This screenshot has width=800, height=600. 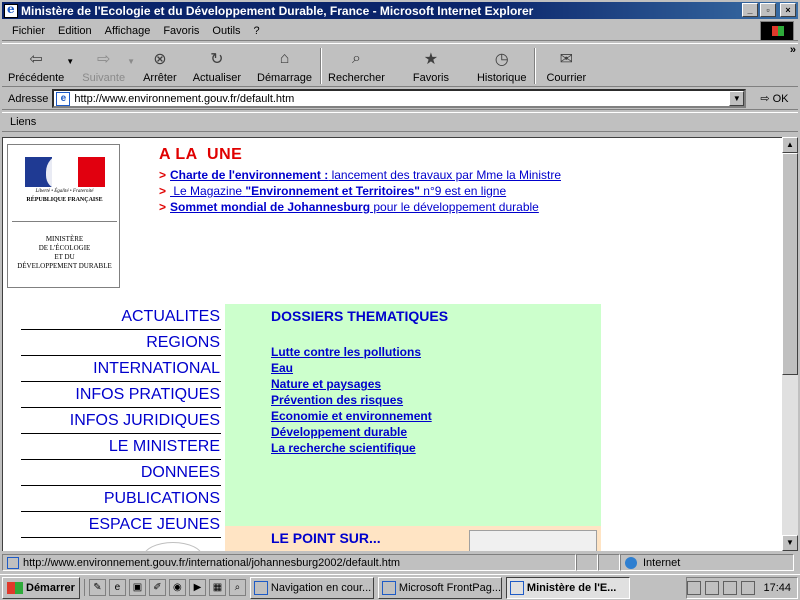 I want to click on logo-devise: Liberté • Égalité • Fraternité, so click(x=64, y=191).